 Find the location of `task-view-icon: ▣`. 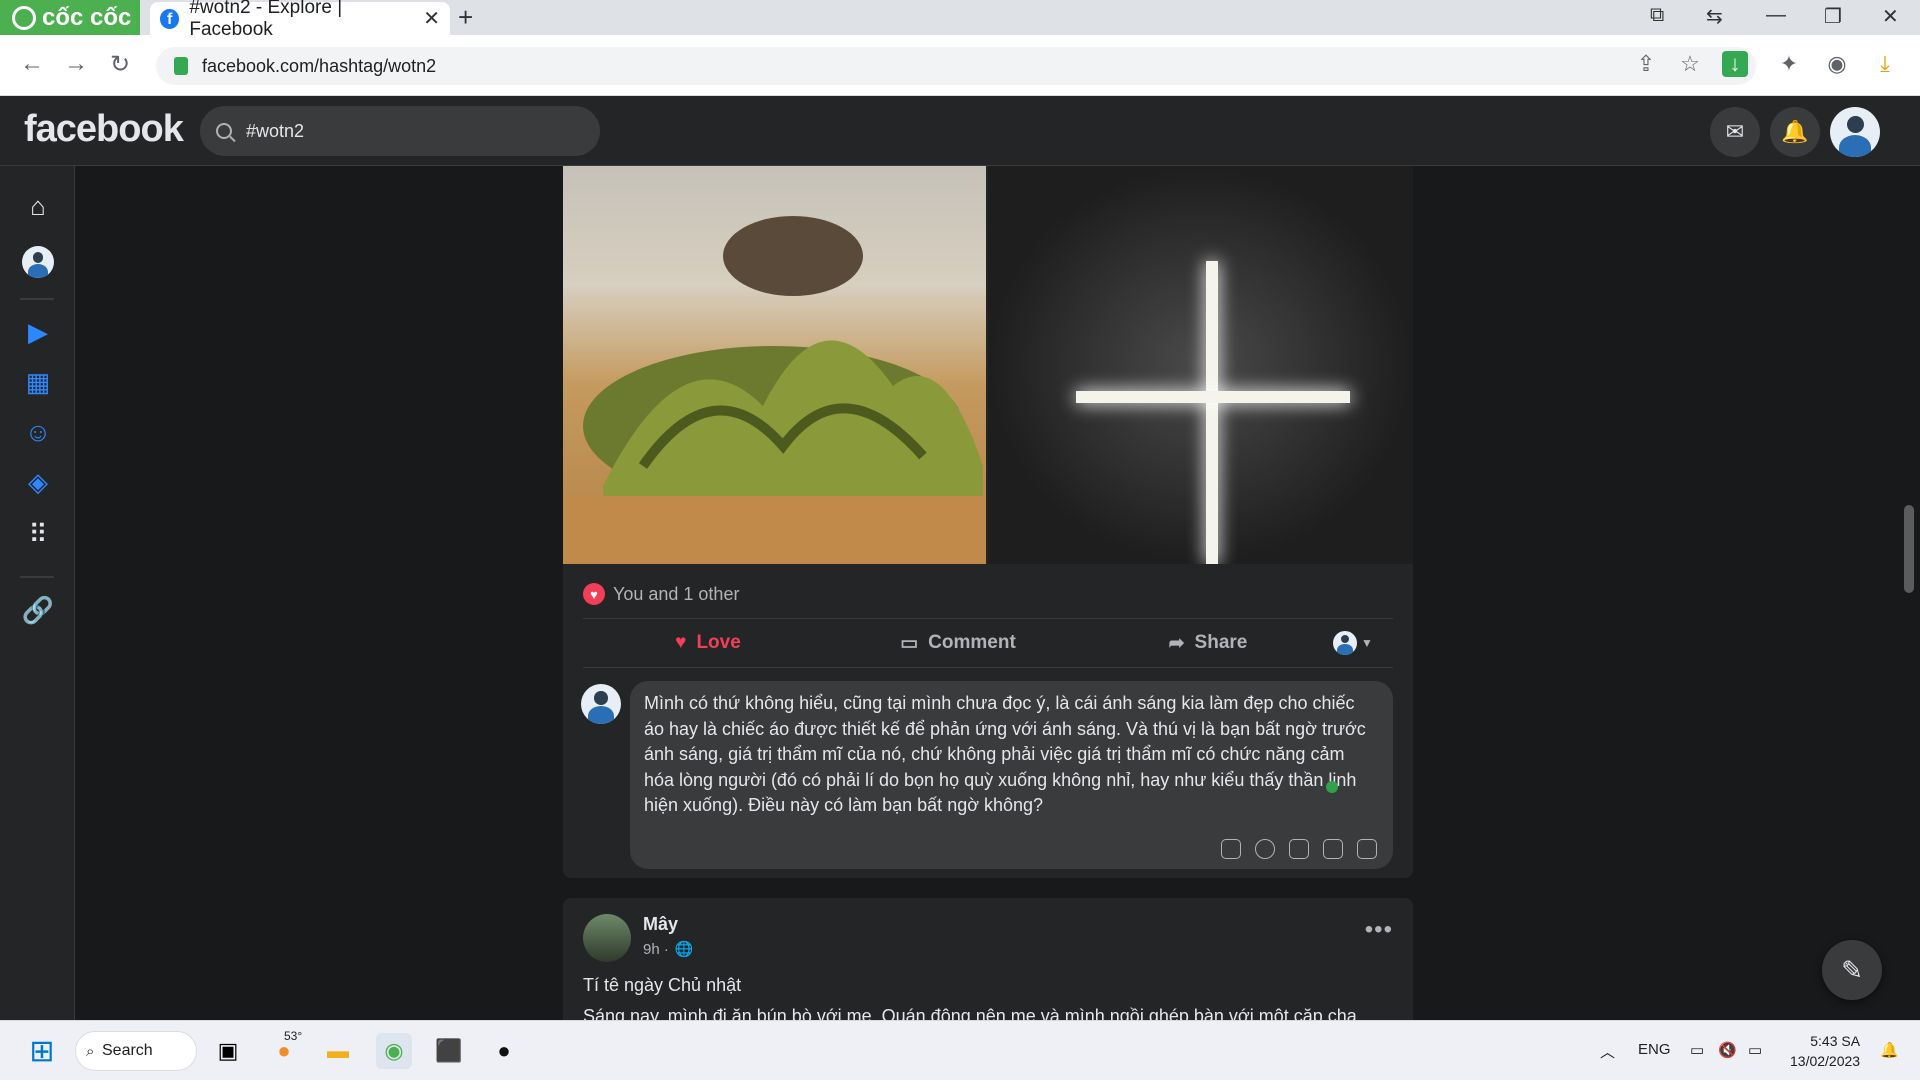

task-view-icon: ▣ is located at coordinates (228, 1051).